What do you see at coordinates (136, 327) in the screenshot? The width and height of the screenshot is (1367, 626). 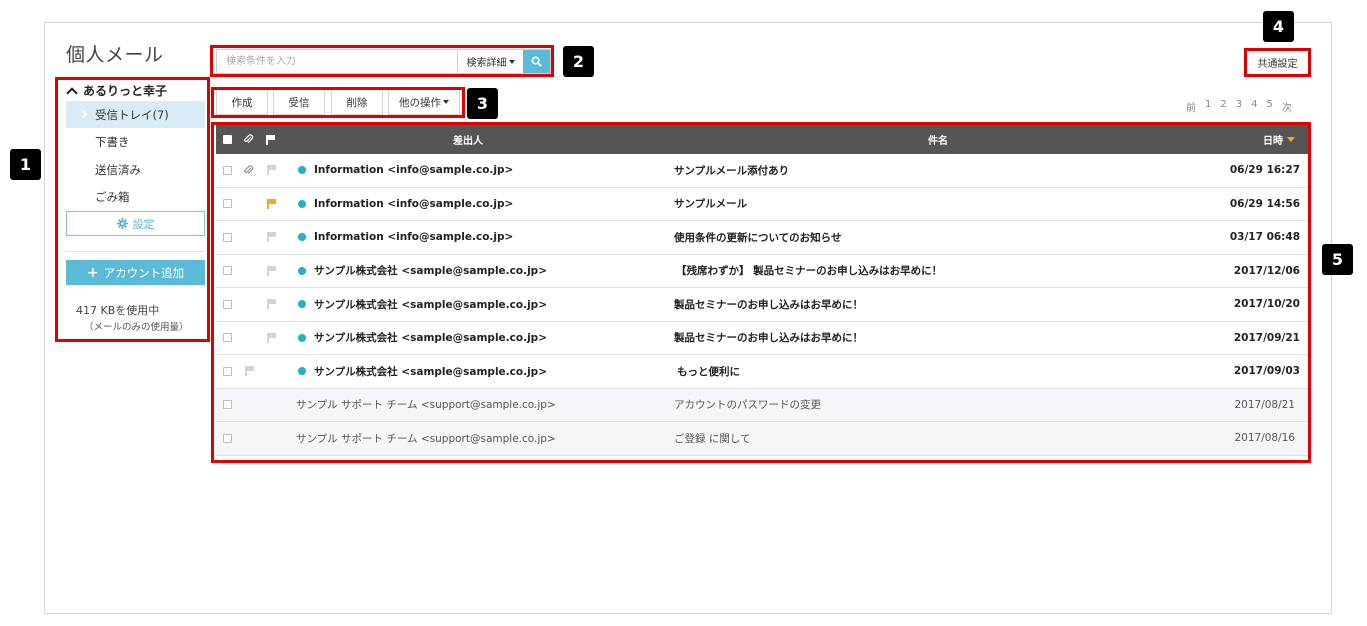 I see `storage-usage-note: （メールのみの使用量）` at bounding box center [136, 327].